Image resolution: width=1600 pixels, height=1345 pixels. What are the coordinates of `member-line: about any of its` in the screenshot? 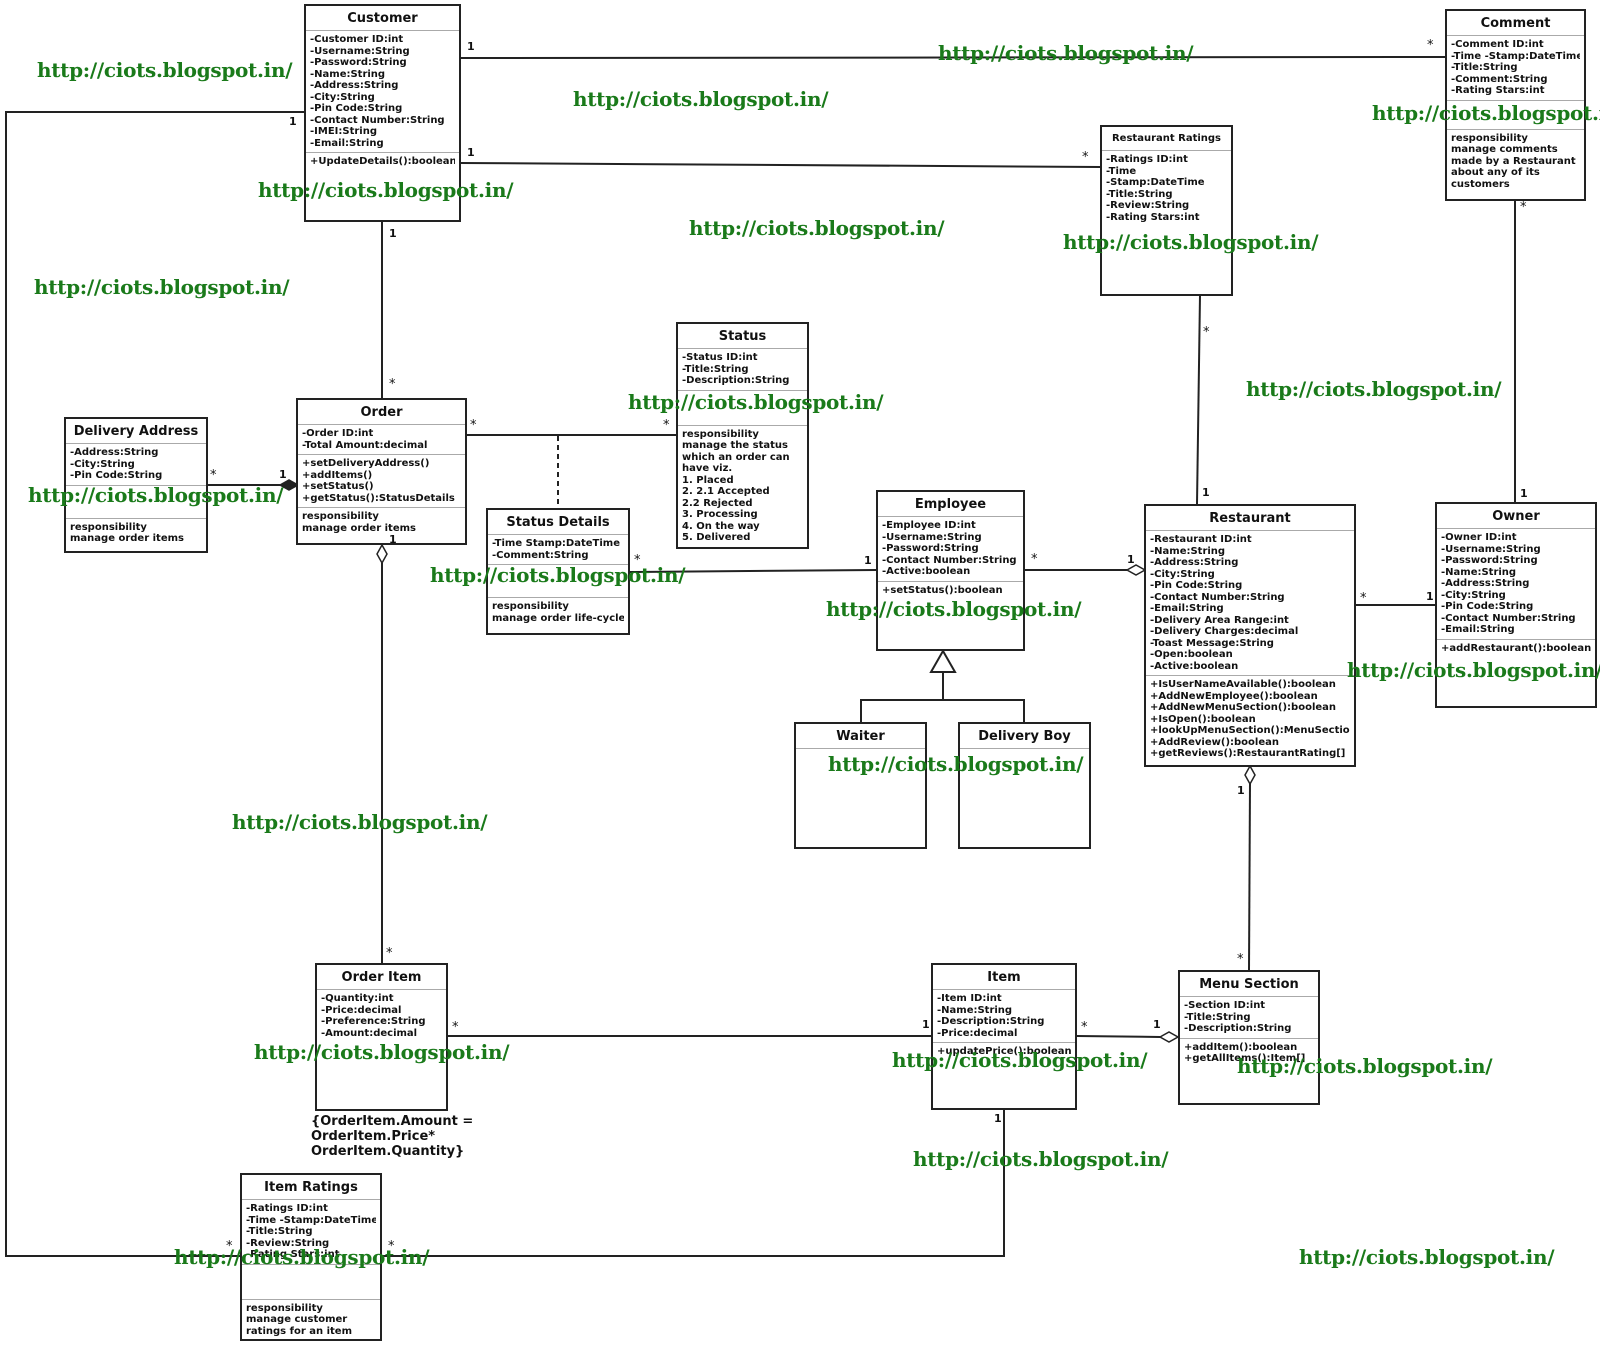 It's located at (1495, 172).